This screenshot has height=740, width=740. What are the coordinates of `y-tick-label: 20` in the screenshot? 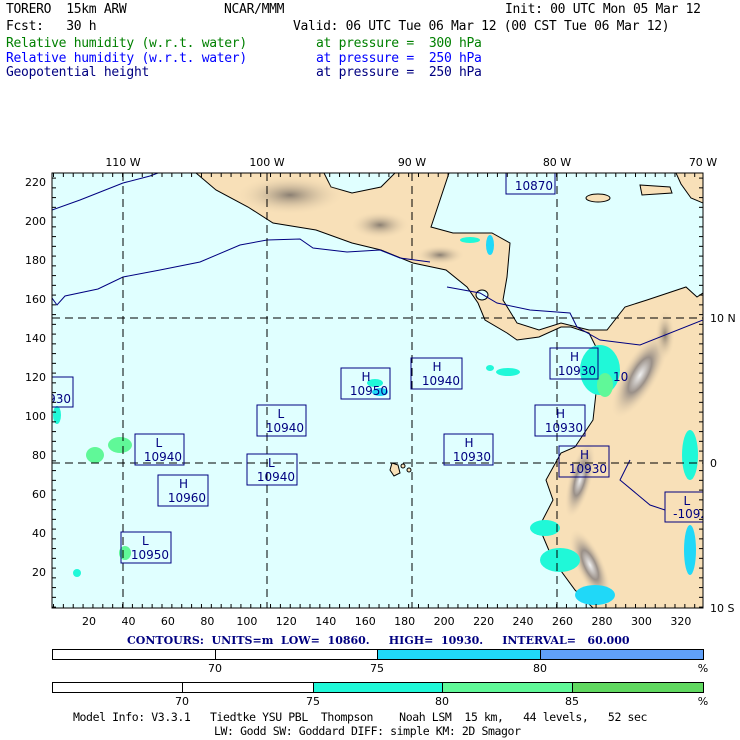 It's located at (39, 572).